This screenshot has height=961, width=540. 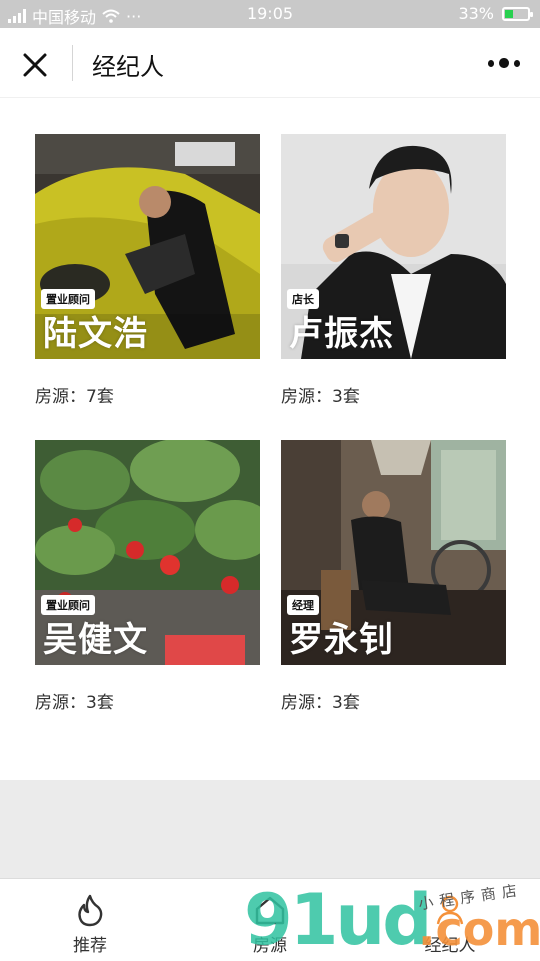 I want to click on tab-label: 经纪人, so click(x=450, y=946).